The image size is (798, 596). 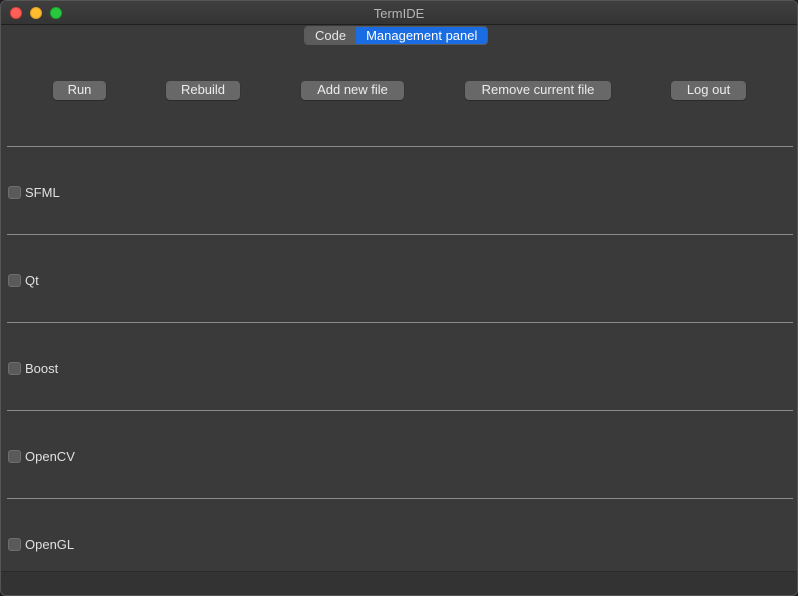 I want to click on library-item-boost: Boost, so click(x=33, y=368).